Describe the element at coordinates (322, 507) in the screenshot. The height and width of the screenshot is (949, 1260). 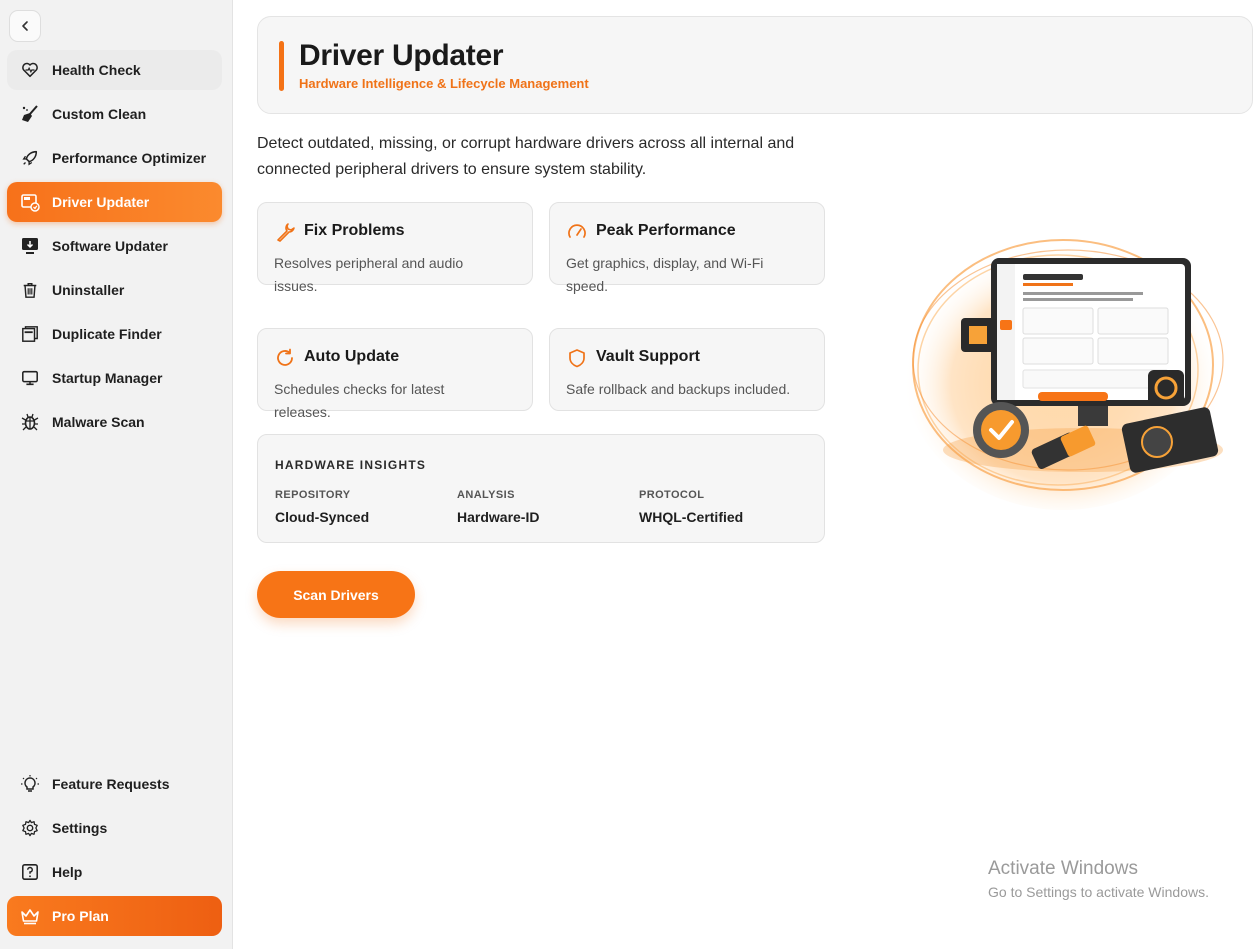
I see `insight-repository: REPOSITORY Cloud-Synced` at that location.